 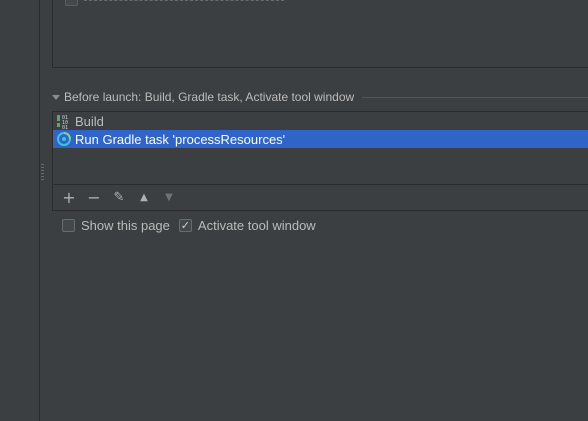 I want to click on task-label: Run Gradle task 'processResources', so click(x=180, y=139).